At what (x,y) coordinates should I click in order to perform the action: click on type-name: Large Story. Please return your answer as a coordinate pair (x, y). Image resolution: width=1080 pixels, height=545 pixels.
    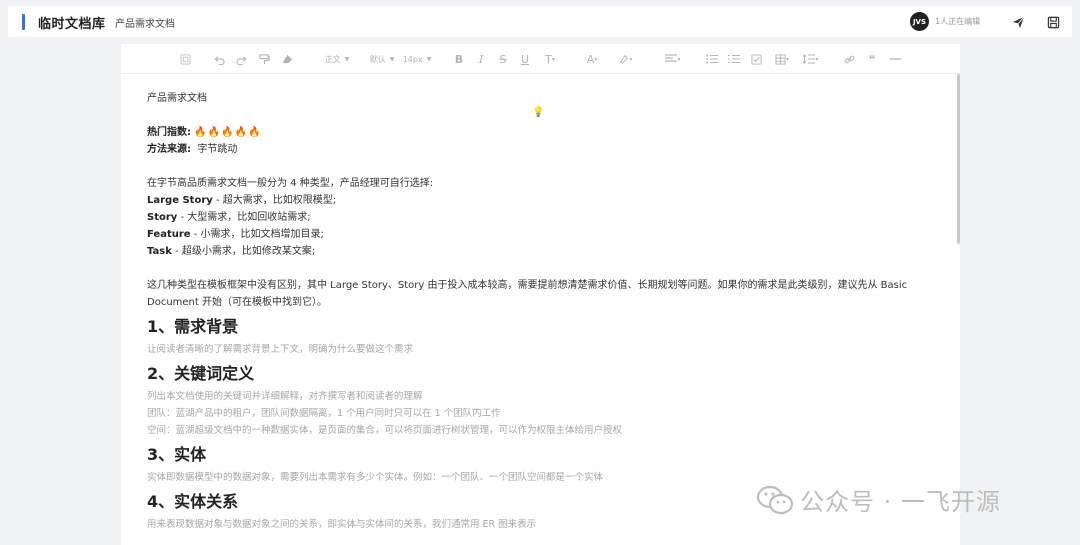
    Looking at the image, I should click on (180, 200).